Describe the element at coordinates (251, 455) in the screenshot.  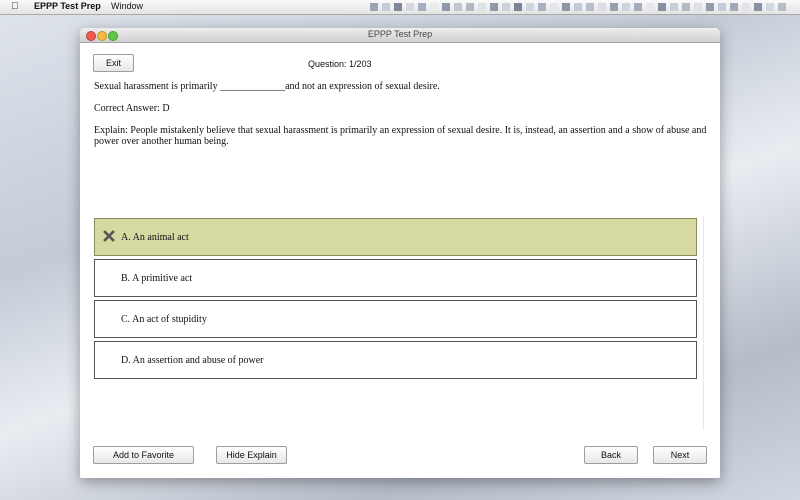
I see `hide-explain-button: Hide Explain` at that location.